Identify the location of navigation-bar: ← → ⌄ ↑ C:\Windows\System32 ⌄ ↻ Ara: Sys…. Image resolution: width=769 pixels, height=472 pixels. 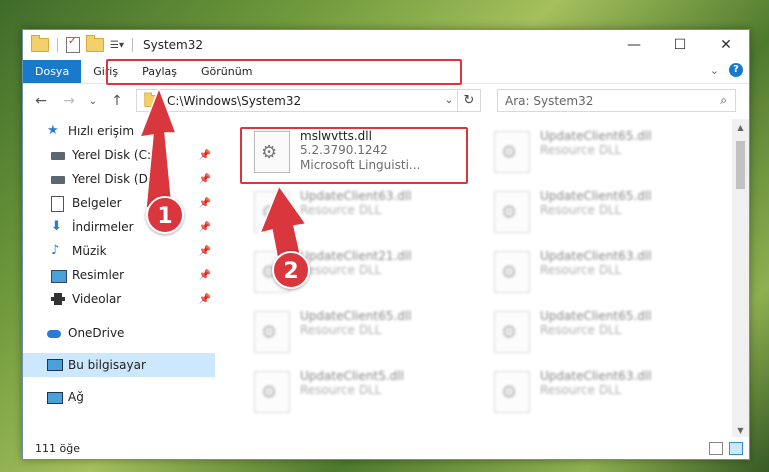
(386, 101).